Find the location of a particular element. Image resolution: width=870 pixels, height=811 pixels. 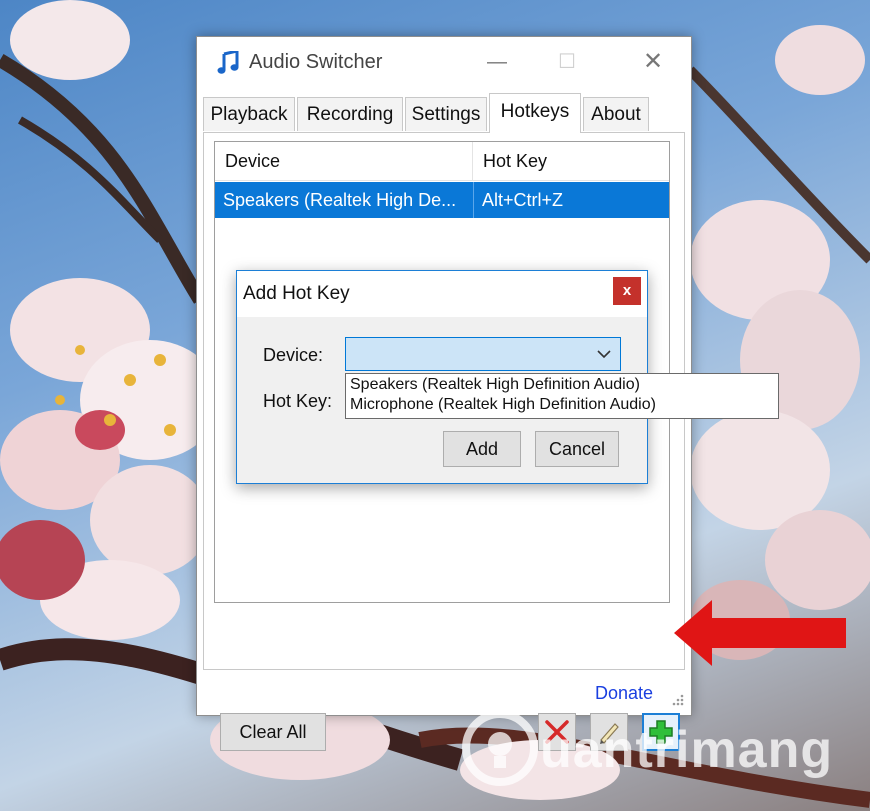

column-header-hotkey: Hot Key is located at coordinates (571, 161).